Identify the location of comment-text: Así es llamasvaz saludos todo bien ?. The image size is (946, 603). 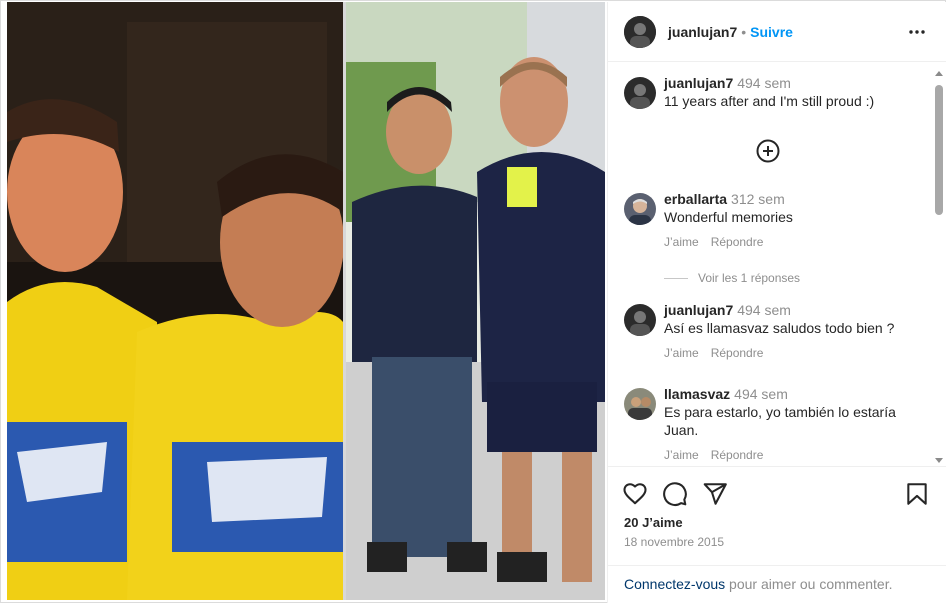
(779, 328).